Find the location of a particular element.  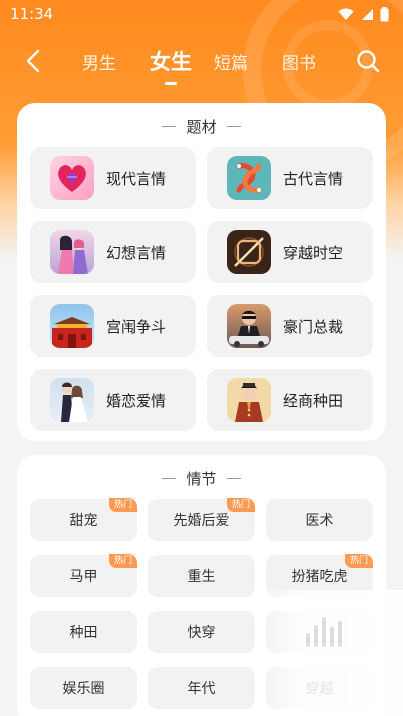

tab-books: 图书 is located at coordinates (299, 61).